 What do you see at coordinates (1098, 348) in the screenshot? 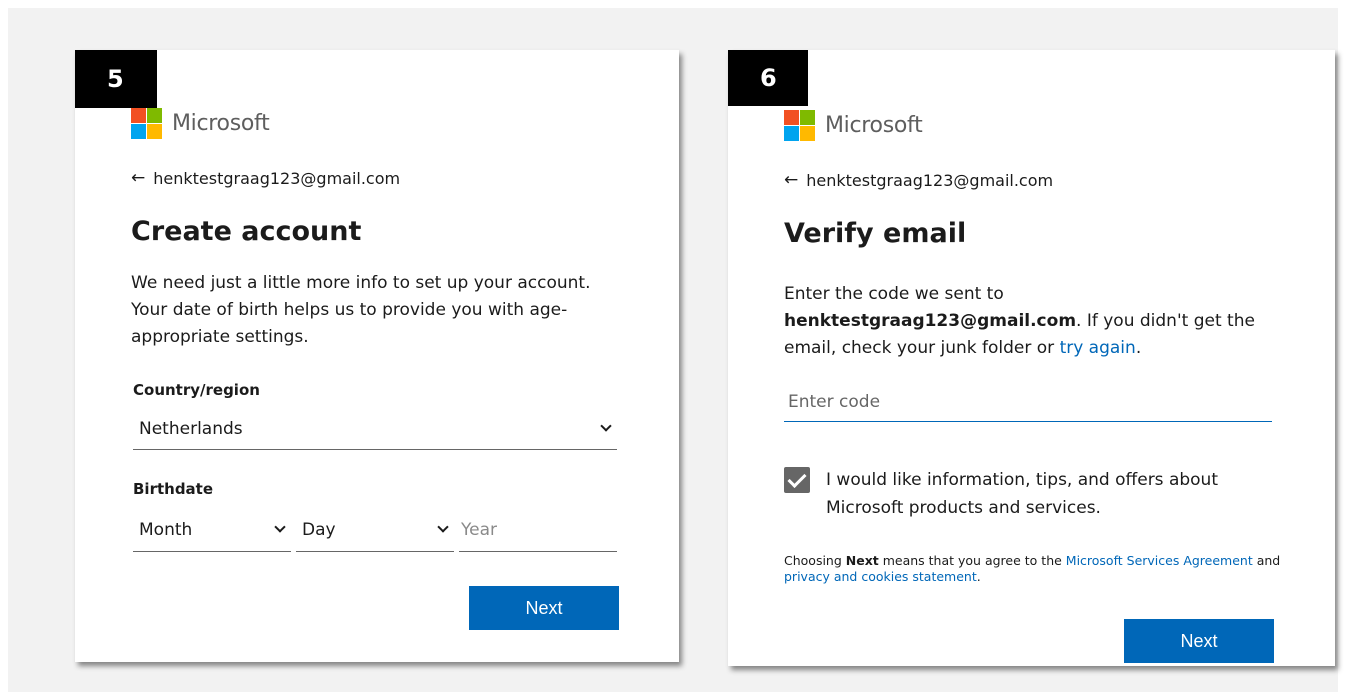
I see `try-again-link: try again` at bounding box center [1098, 348].